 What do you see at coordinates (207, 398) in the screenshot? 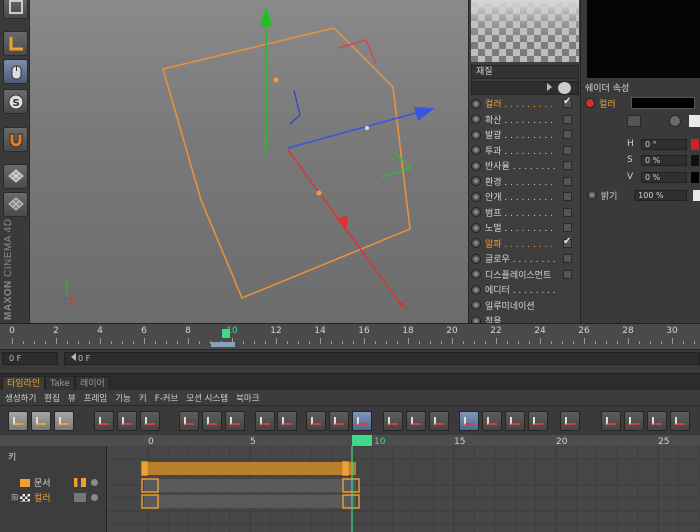
I see `menu-item: 모션 시스템` at bounding box center [207, 398].